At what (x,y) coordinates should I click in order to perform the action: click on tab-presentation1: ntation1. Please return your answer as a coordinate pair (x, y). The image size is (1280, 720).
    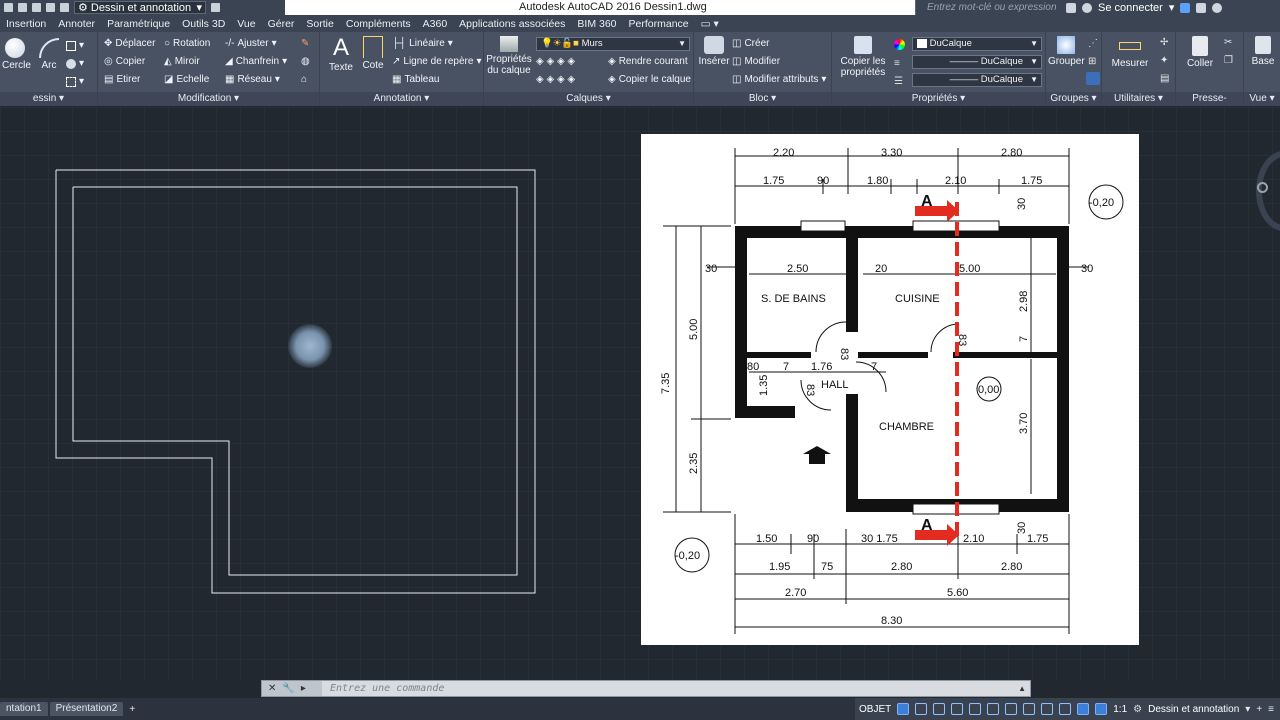
    Looking at the image, I should click on (24, 709).